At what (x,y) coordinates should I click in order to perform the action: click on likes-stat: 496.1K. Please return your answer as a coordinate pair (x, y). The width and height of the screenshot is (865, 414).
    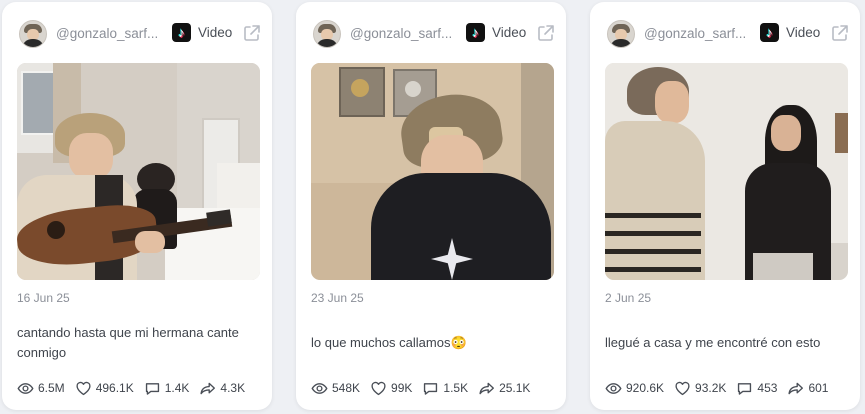
    Looking at the image, I should click on (104, 388).